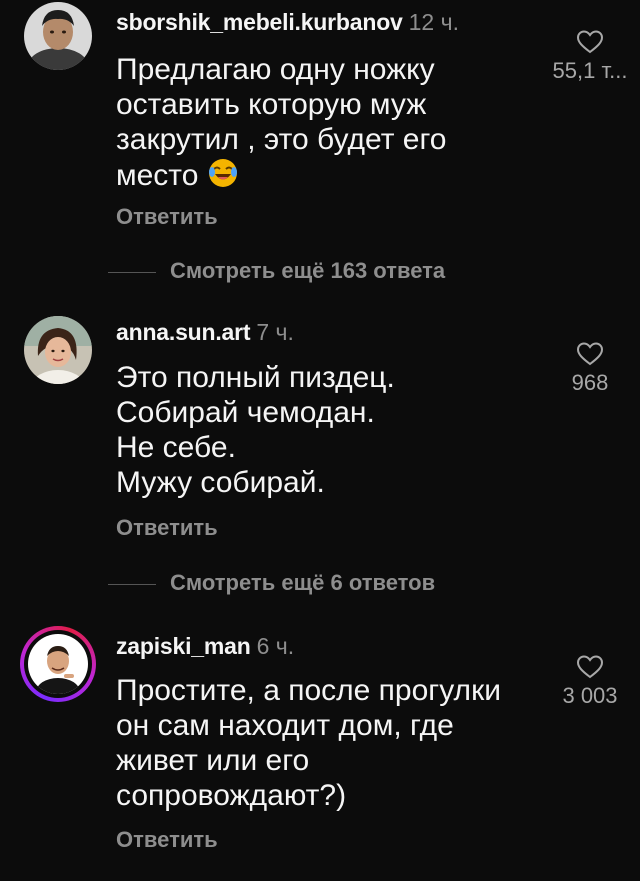 This screenshot has width=640, height=881. I want to click on username: anna.sun.art, so click(183, 332).